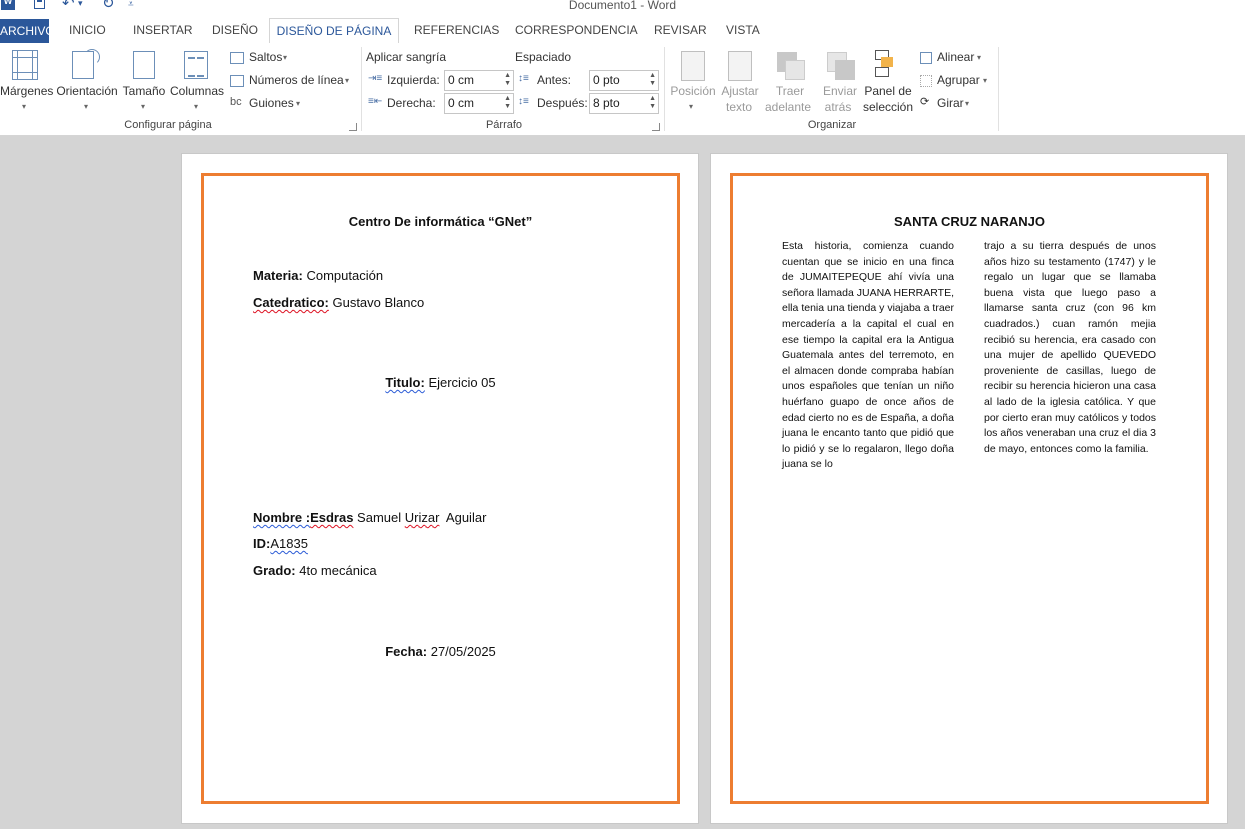 The image size is (1245, 829). Describe the element at coordinates (926, 81) in the screenshot. I see `group-icon` at that location.